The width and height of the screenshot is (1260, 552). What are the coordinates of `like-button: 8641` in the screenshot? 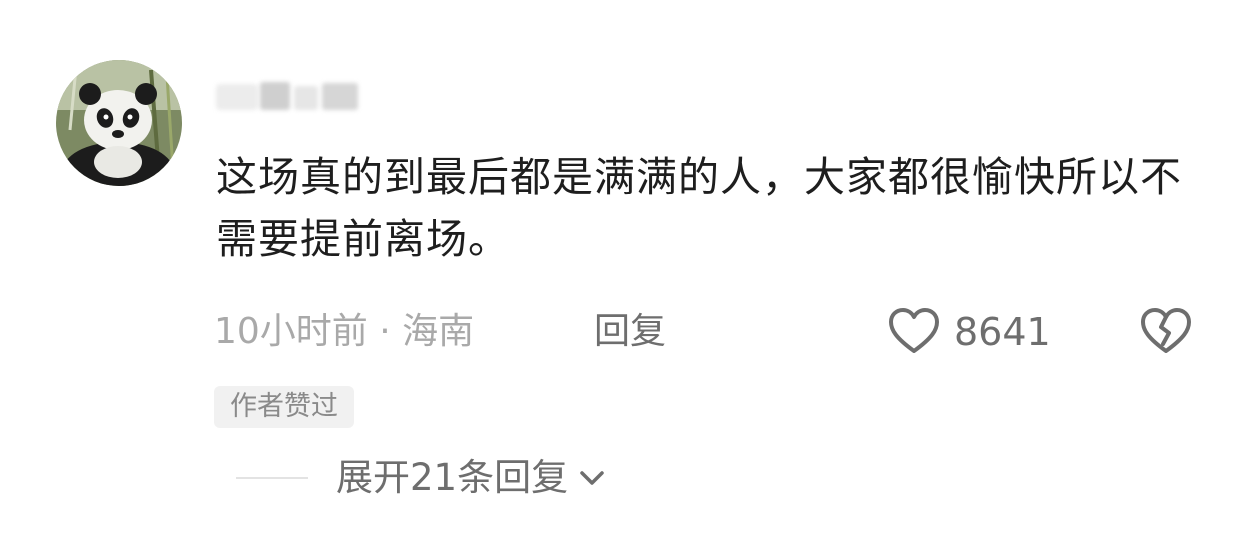 It's located at (968, 332).